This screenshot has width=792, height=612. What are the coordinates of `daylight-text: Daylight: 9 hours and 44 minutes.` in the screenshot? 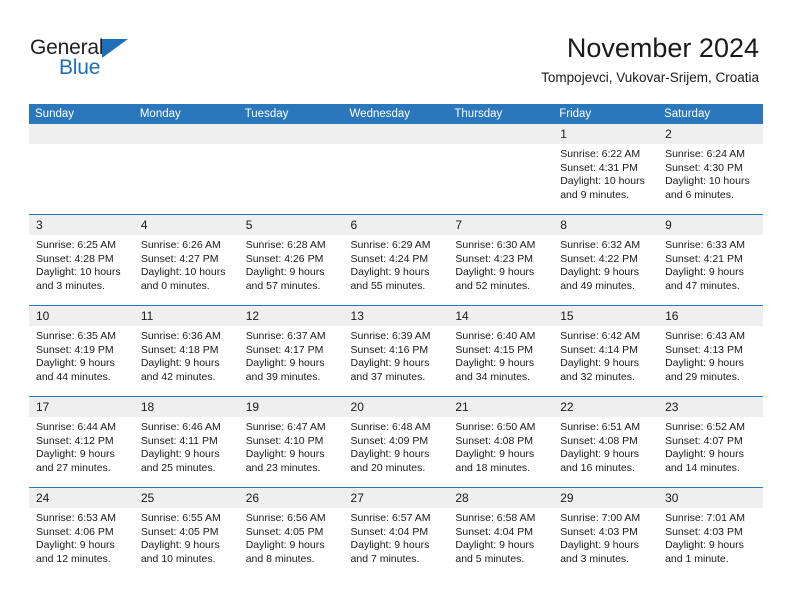 It's located at (75, 370).